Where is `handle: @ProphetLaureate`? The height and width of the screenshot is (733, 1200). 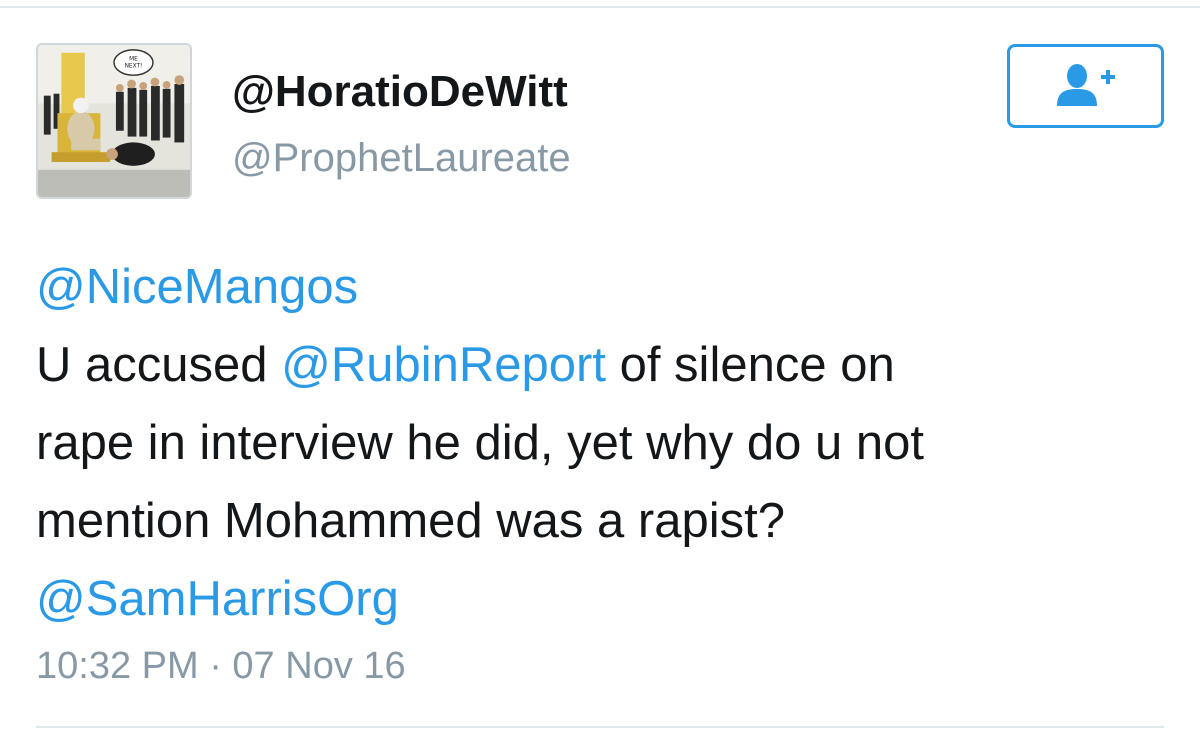
handle: @ProphetLaureate is located at coordinates (401, 158).